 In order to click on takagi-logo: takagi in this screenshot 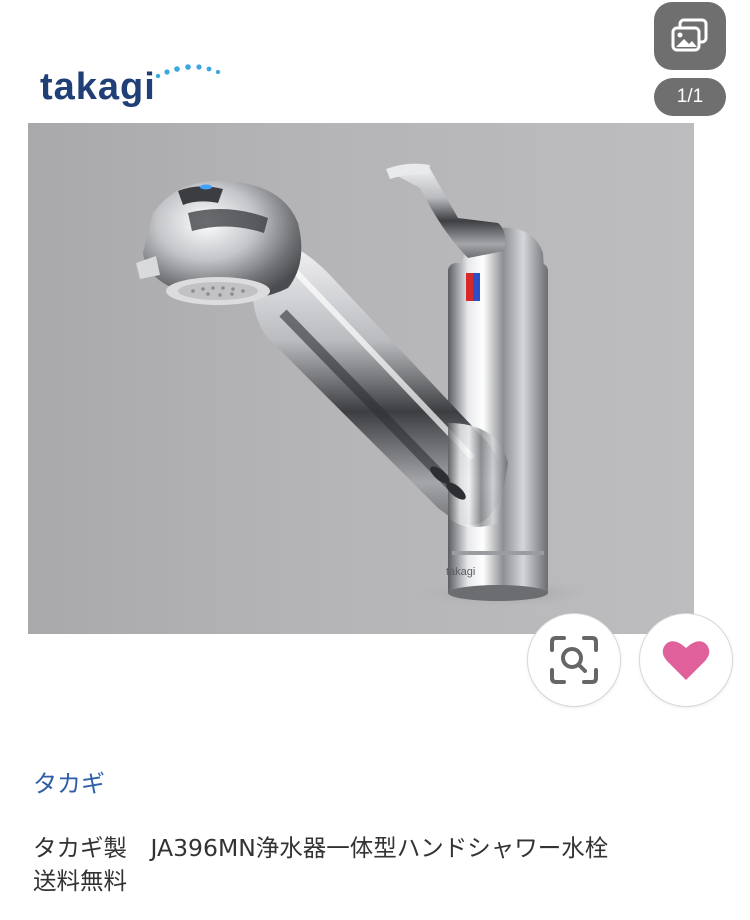, I will do `click(135, 85)`.